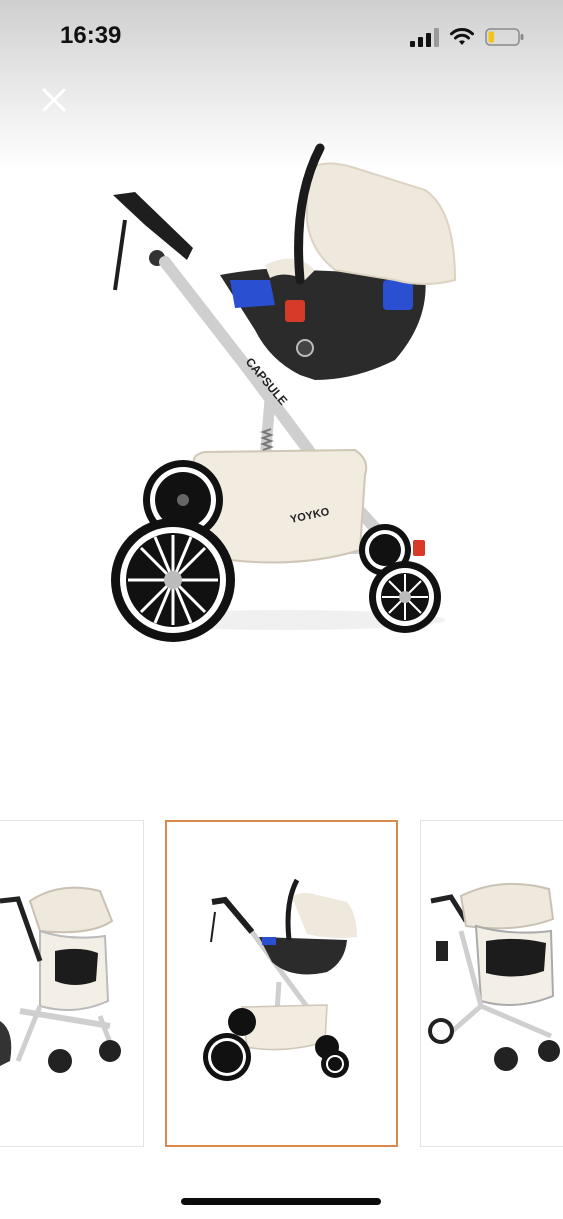 The width and height of the screenshot is (563, 1219). Describe the element at coordinates (381, 223) in the screenshot. I see `car-seat-canopy` at that location.